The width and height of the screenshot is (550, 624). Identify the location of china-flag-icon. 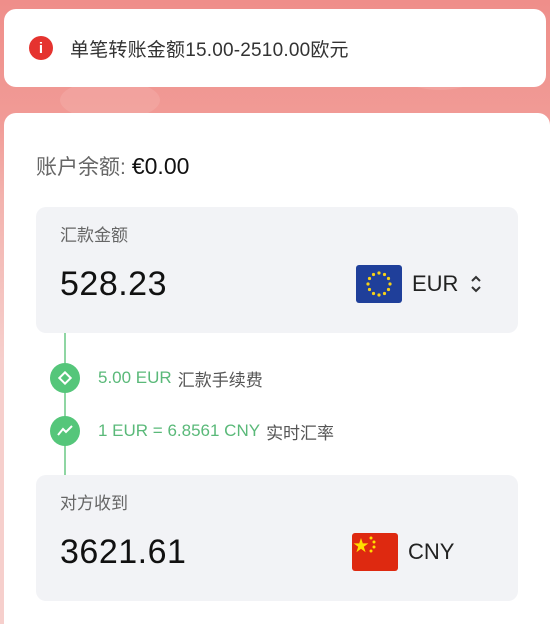
(375, 552).